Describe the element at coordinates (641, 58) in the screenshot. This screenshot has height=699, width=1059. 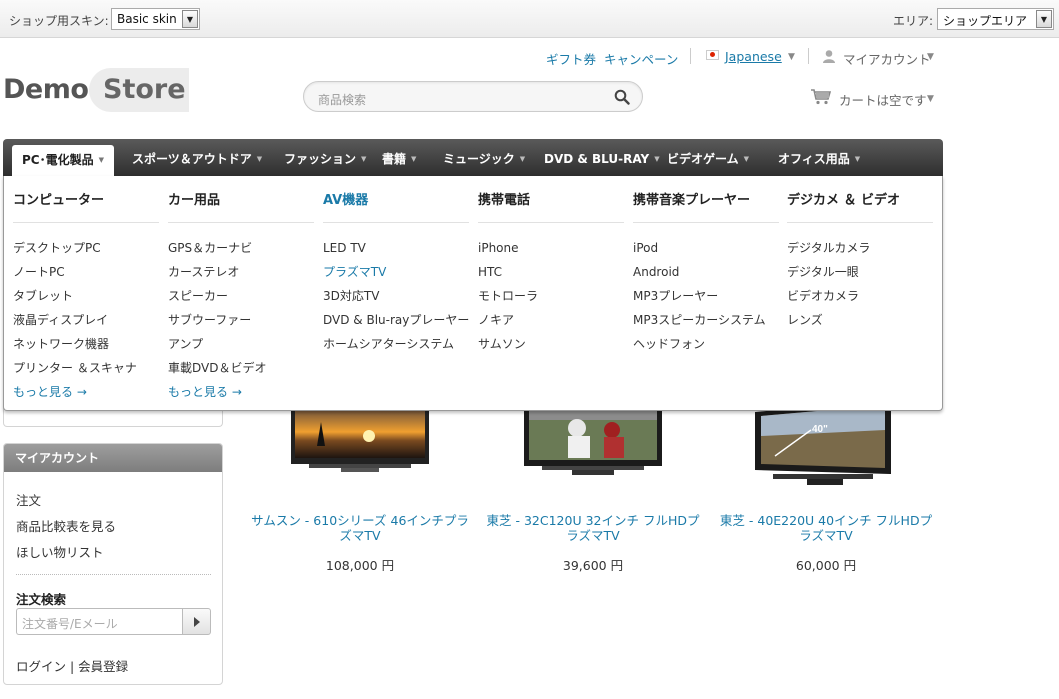
I see `campaign-link: キャンペーン` at that location.